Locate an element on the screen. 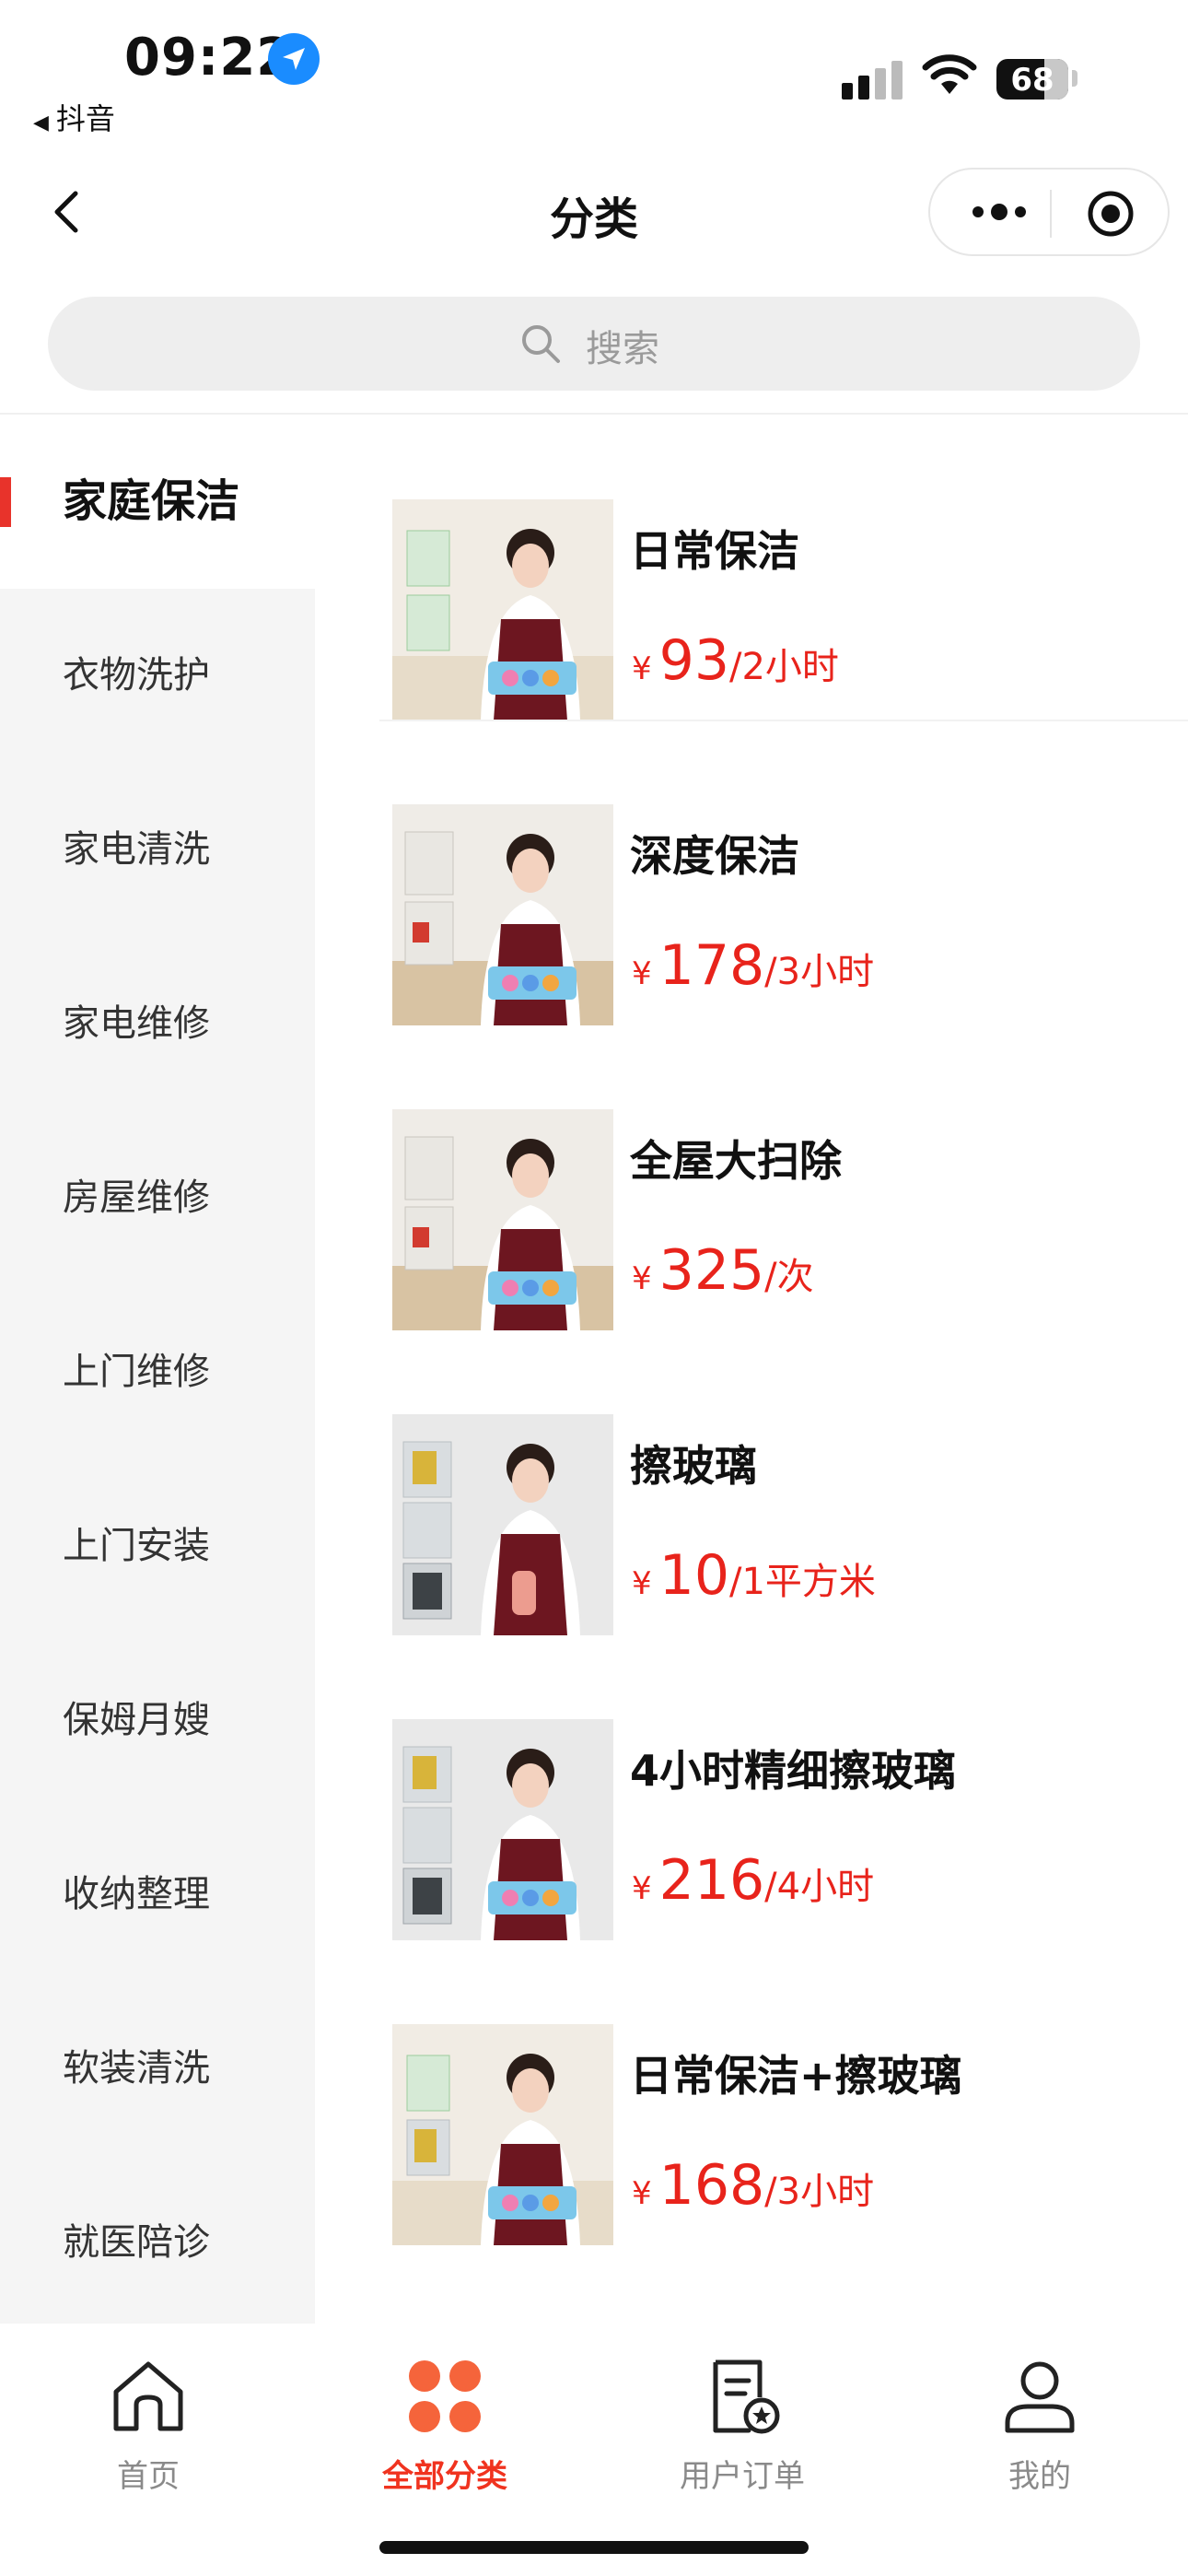  sidebar-item-organizing: 收纳整理 is located at coordinates (157, 1895).